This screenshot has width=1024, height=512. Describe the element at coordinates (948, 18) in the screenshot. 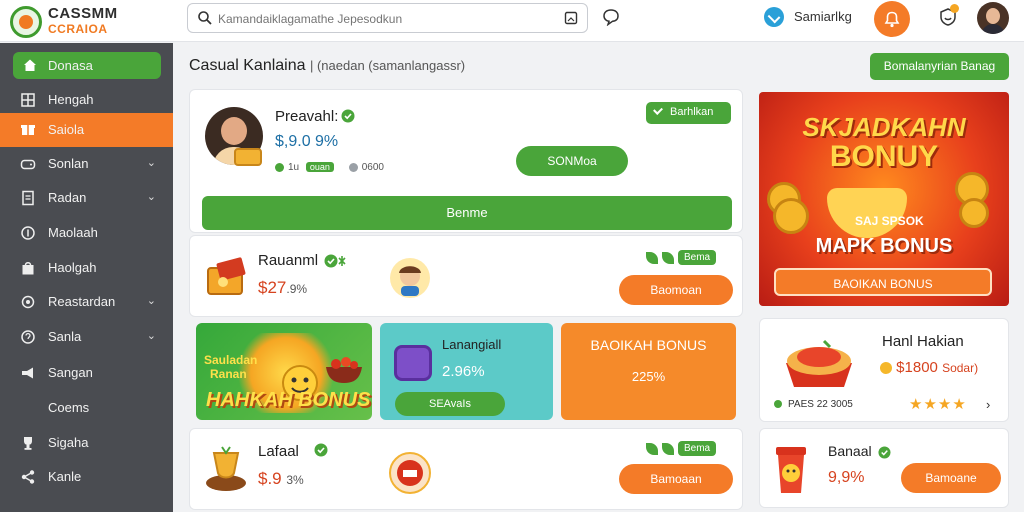

I see `rewards-badge` at that location.